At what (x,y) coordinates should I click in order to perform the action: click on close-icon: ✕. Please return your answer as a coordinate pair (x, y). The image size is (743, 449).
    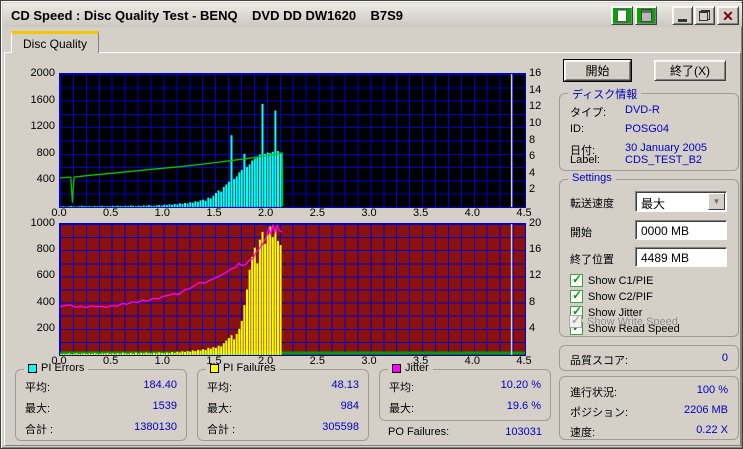
    Looking at the image, I should click on (728, 15).